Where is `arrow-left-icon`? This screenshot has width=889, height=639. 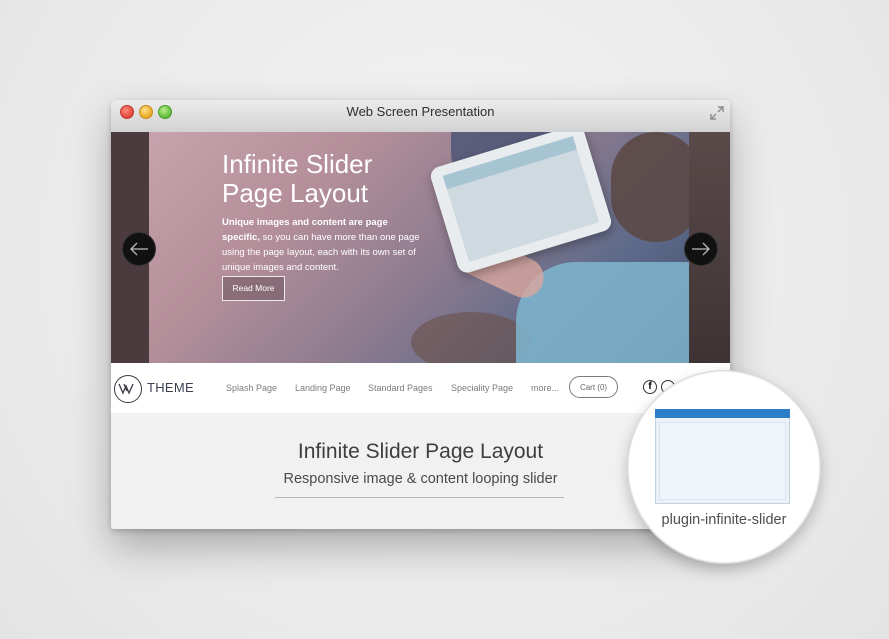 arrow-left-icon is located at coordinates (139, 249).